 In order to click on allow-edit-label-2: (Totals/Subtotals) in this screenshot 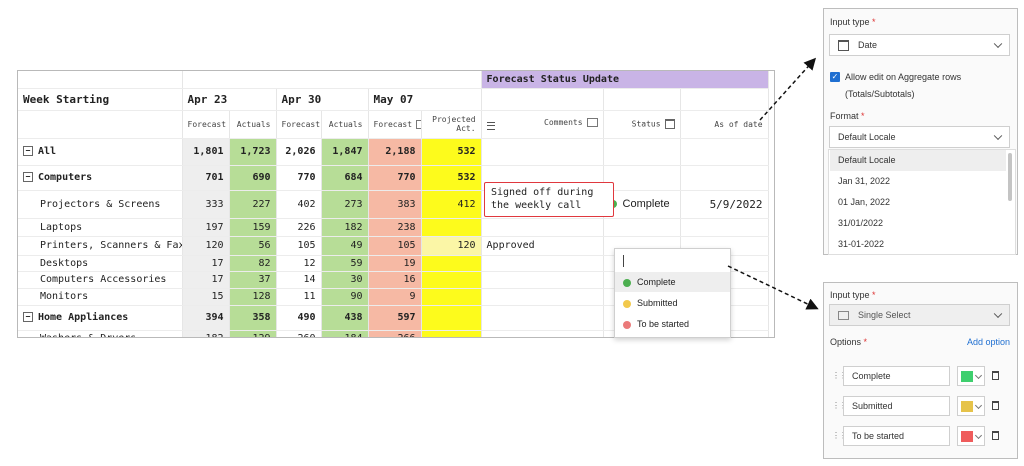, I will do `click(880, 94)`.